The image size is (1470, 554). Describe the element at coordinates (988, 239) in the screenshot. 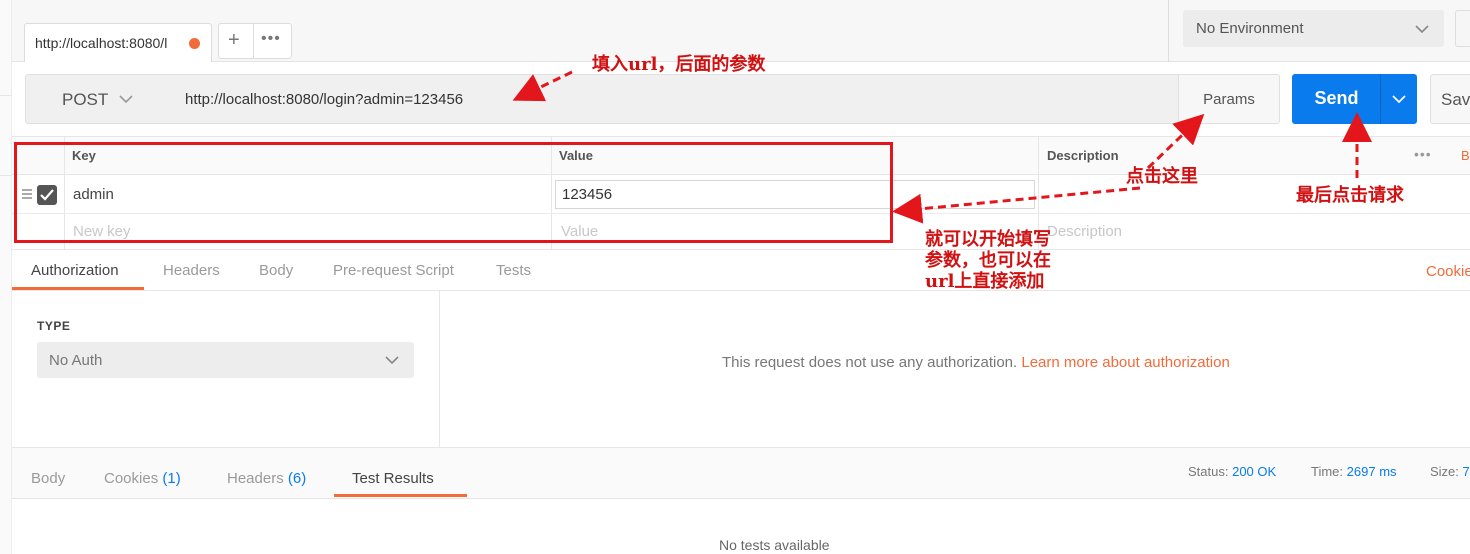

I see `table-annotation-line: 就可以开始填写` at that location.